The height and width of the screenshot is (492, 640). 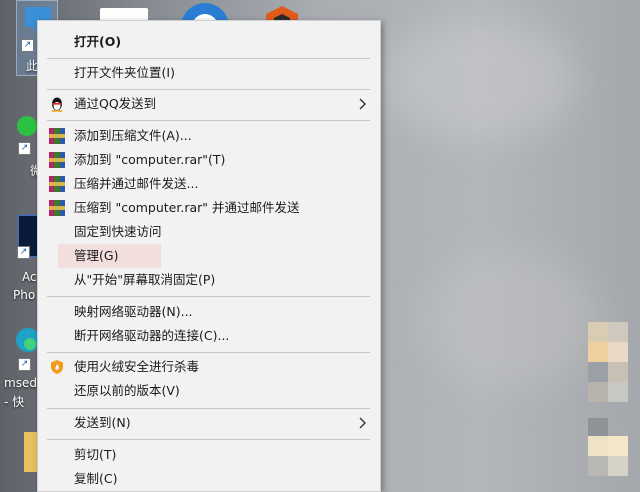 I want to click on huorong-shield-icon, so click(x=57, y=367).